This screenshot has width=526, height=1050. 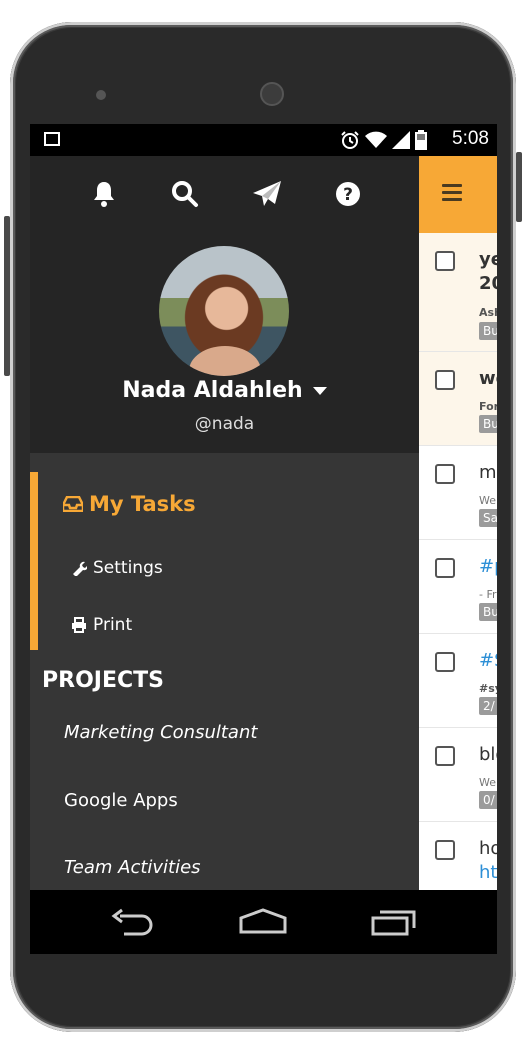 What do you see at coordinates (458, 292) in the screenshot?
I see `task-row: ye 20 Ash Bu` at bounding box center [458, 292].